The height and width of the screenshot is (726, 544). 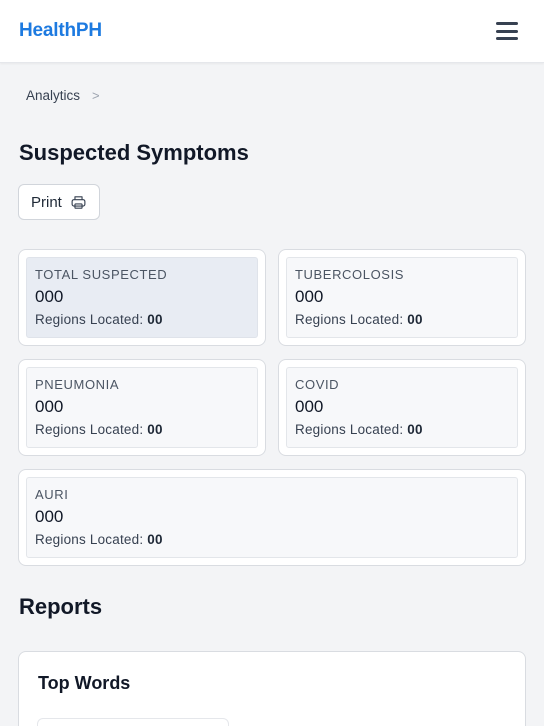 What do you see at coordinates (272, 688) in the screenshot?
I see `top-words-card: Top Words` at bounding box center [272, 688].